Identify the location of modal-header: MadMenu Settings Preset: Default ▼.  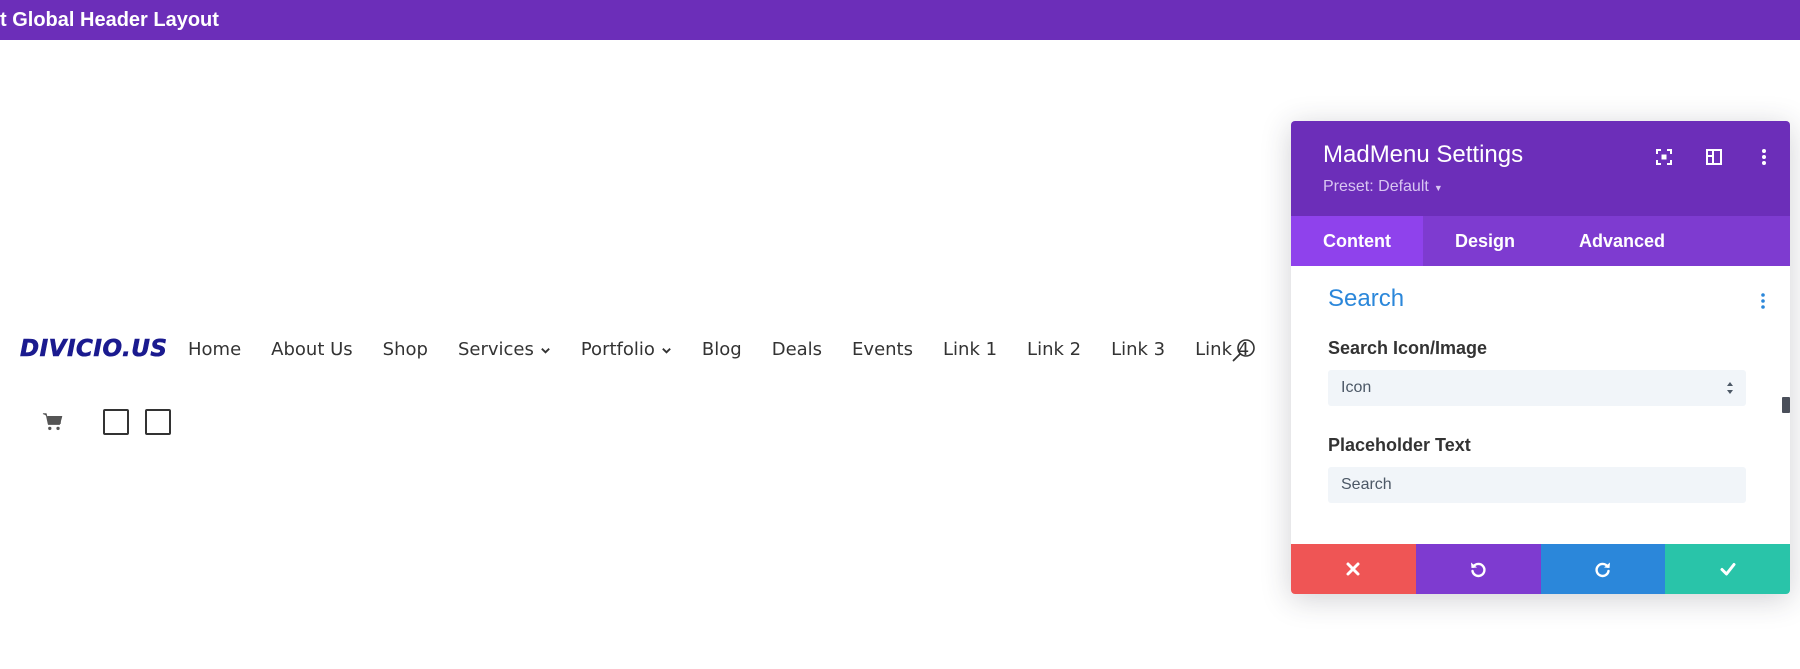
(1540, 168).